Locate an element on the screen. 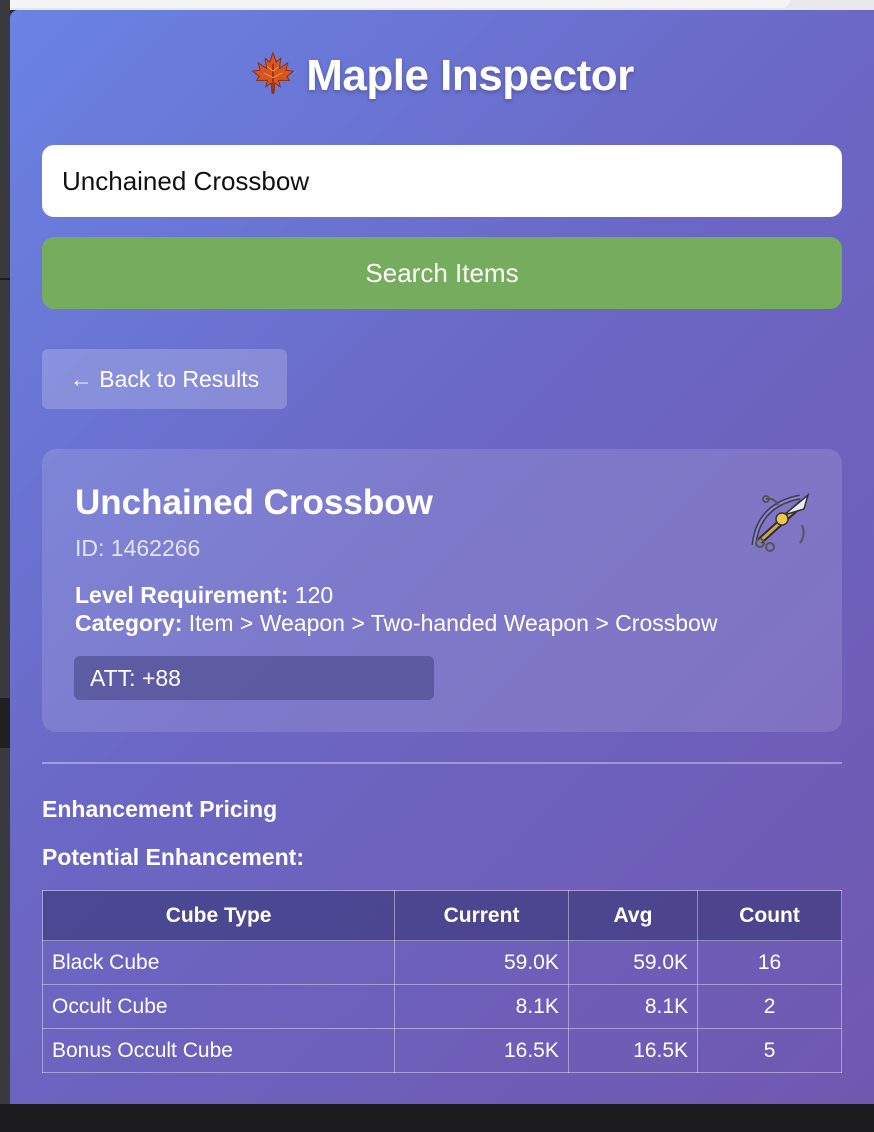 This screenshot has width=874, height=1132. column-header-avg: Avg is located at coordinates (633, 915).